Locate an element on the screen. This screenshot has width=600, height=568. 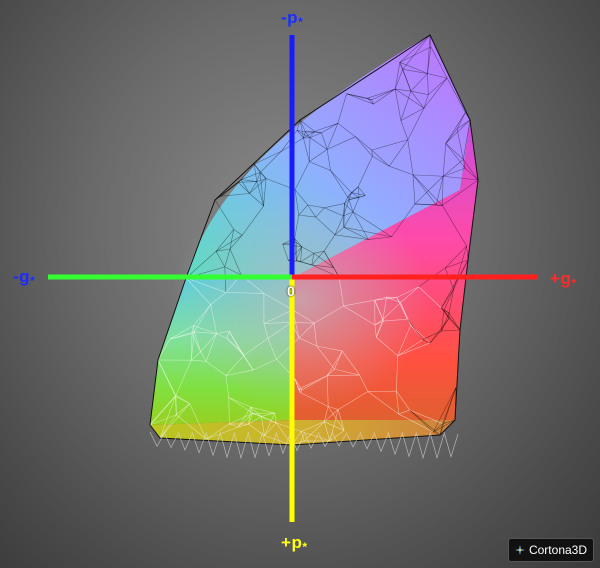
axis-label-neg-p: -p* is located at coordinates (292, 18).